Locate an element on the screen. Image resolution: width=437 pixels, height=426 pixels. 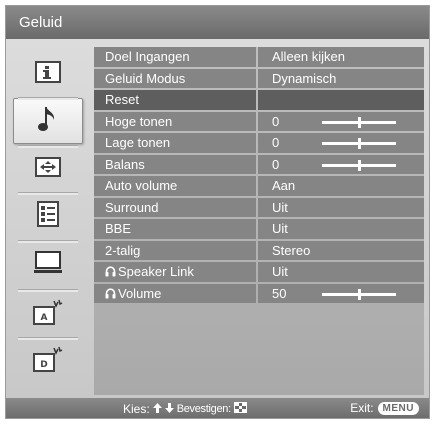
menu-row-label-text: Auto volume is located at coordinates (141, 185).